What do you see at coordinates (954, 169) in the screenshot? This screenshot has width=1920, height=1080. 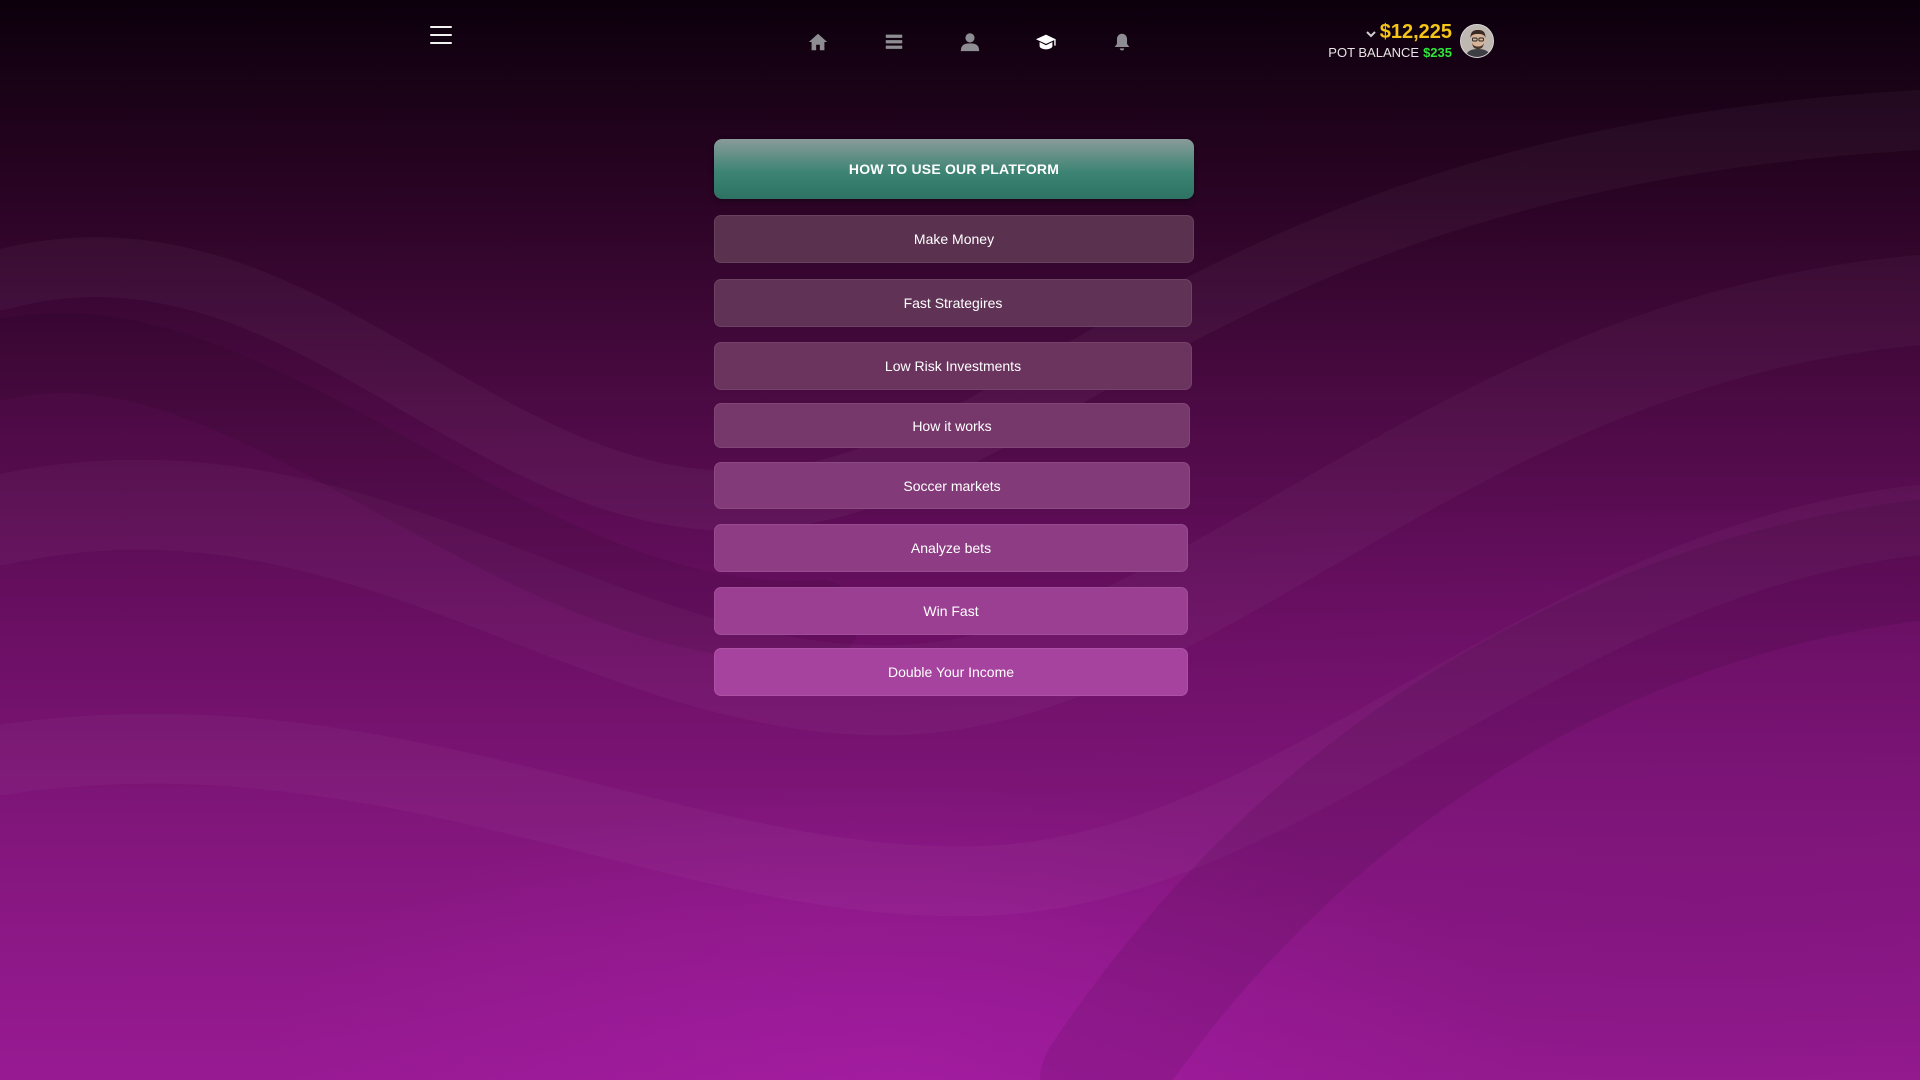 I see `how-to-use-platform-button: HOW TO USE OUR PLATFORM` at bounding box center [954, 169].